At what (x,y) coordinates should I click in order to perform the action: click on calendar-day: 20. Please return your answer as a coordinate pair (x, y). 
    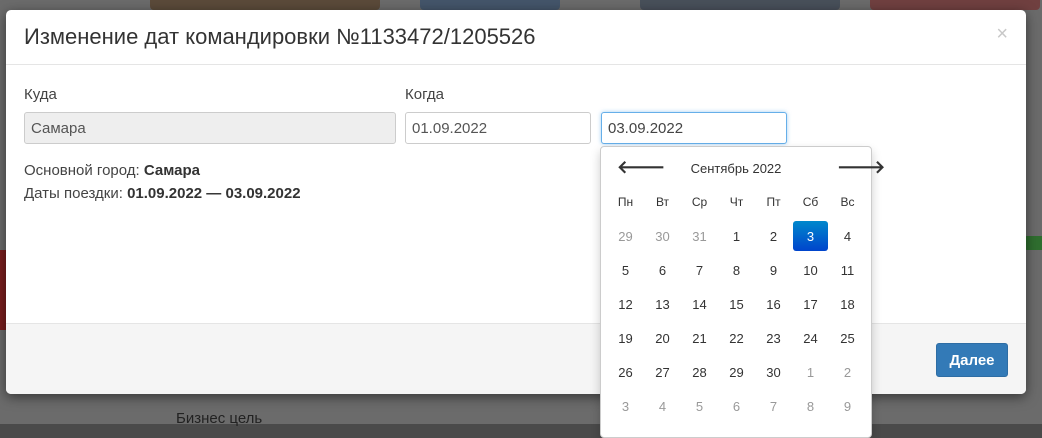
    Looking at the image, I should click on (662, 338).